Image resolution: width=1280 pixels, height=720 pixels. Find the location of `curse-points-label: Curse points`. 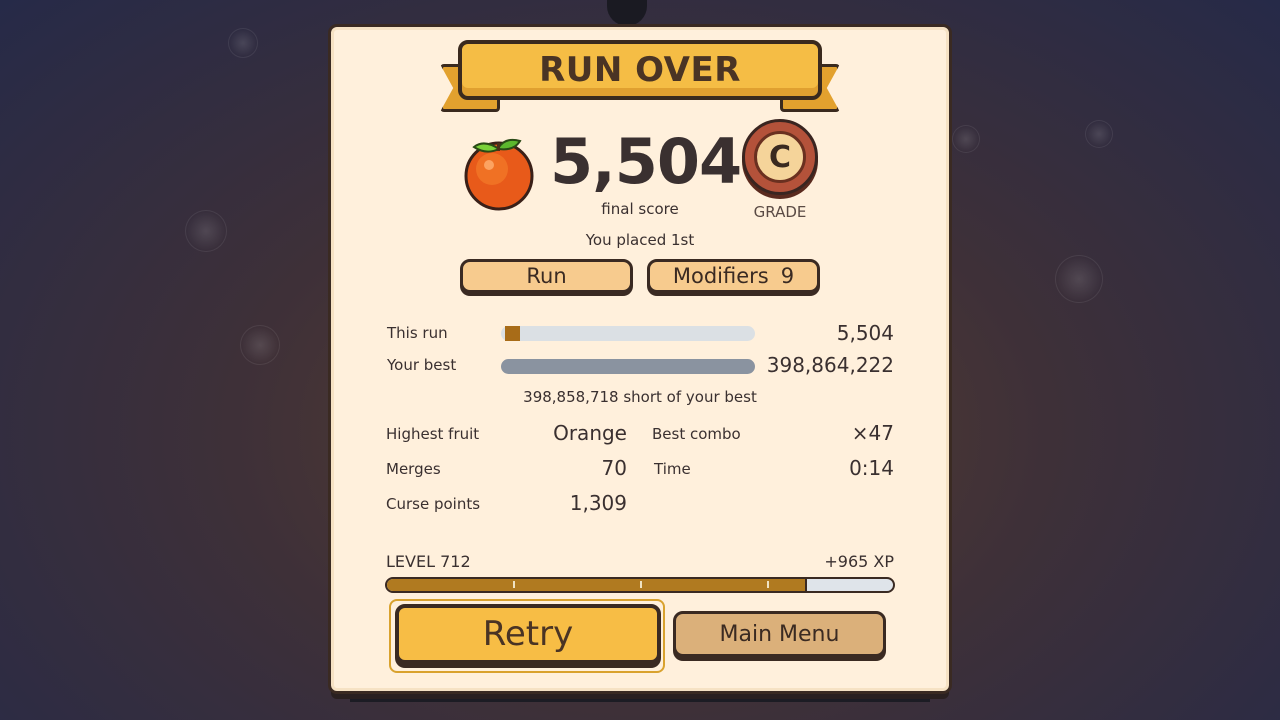

curse-points-label: Curse points is located at coordinates (433, 504).